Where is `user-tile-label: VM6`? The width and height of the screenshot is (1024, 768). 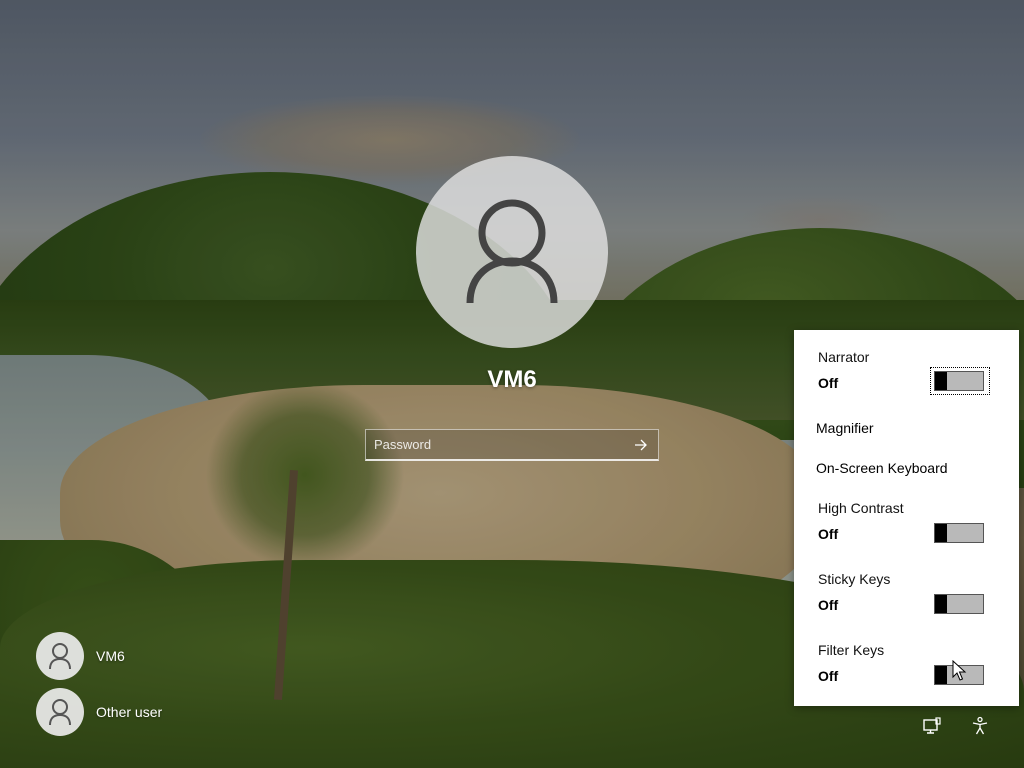
user-tile-label: VM6 is located at coordinates (110, 656).